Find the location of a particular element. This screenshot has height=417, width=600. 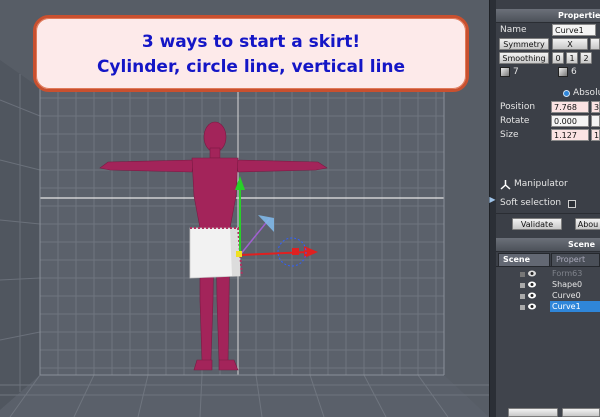

size-x-field: 1.127 is located at coordinates (570, 135).